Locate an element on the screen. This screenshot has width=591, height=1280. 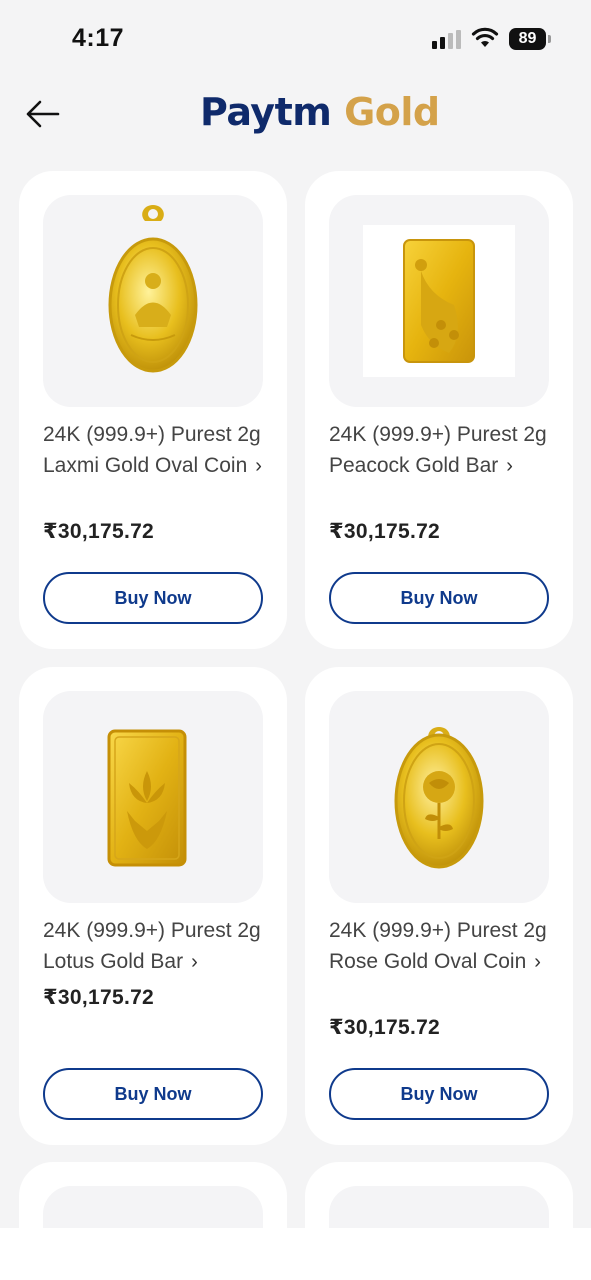
back-arrow-icon is located at coordinates (43, 114).